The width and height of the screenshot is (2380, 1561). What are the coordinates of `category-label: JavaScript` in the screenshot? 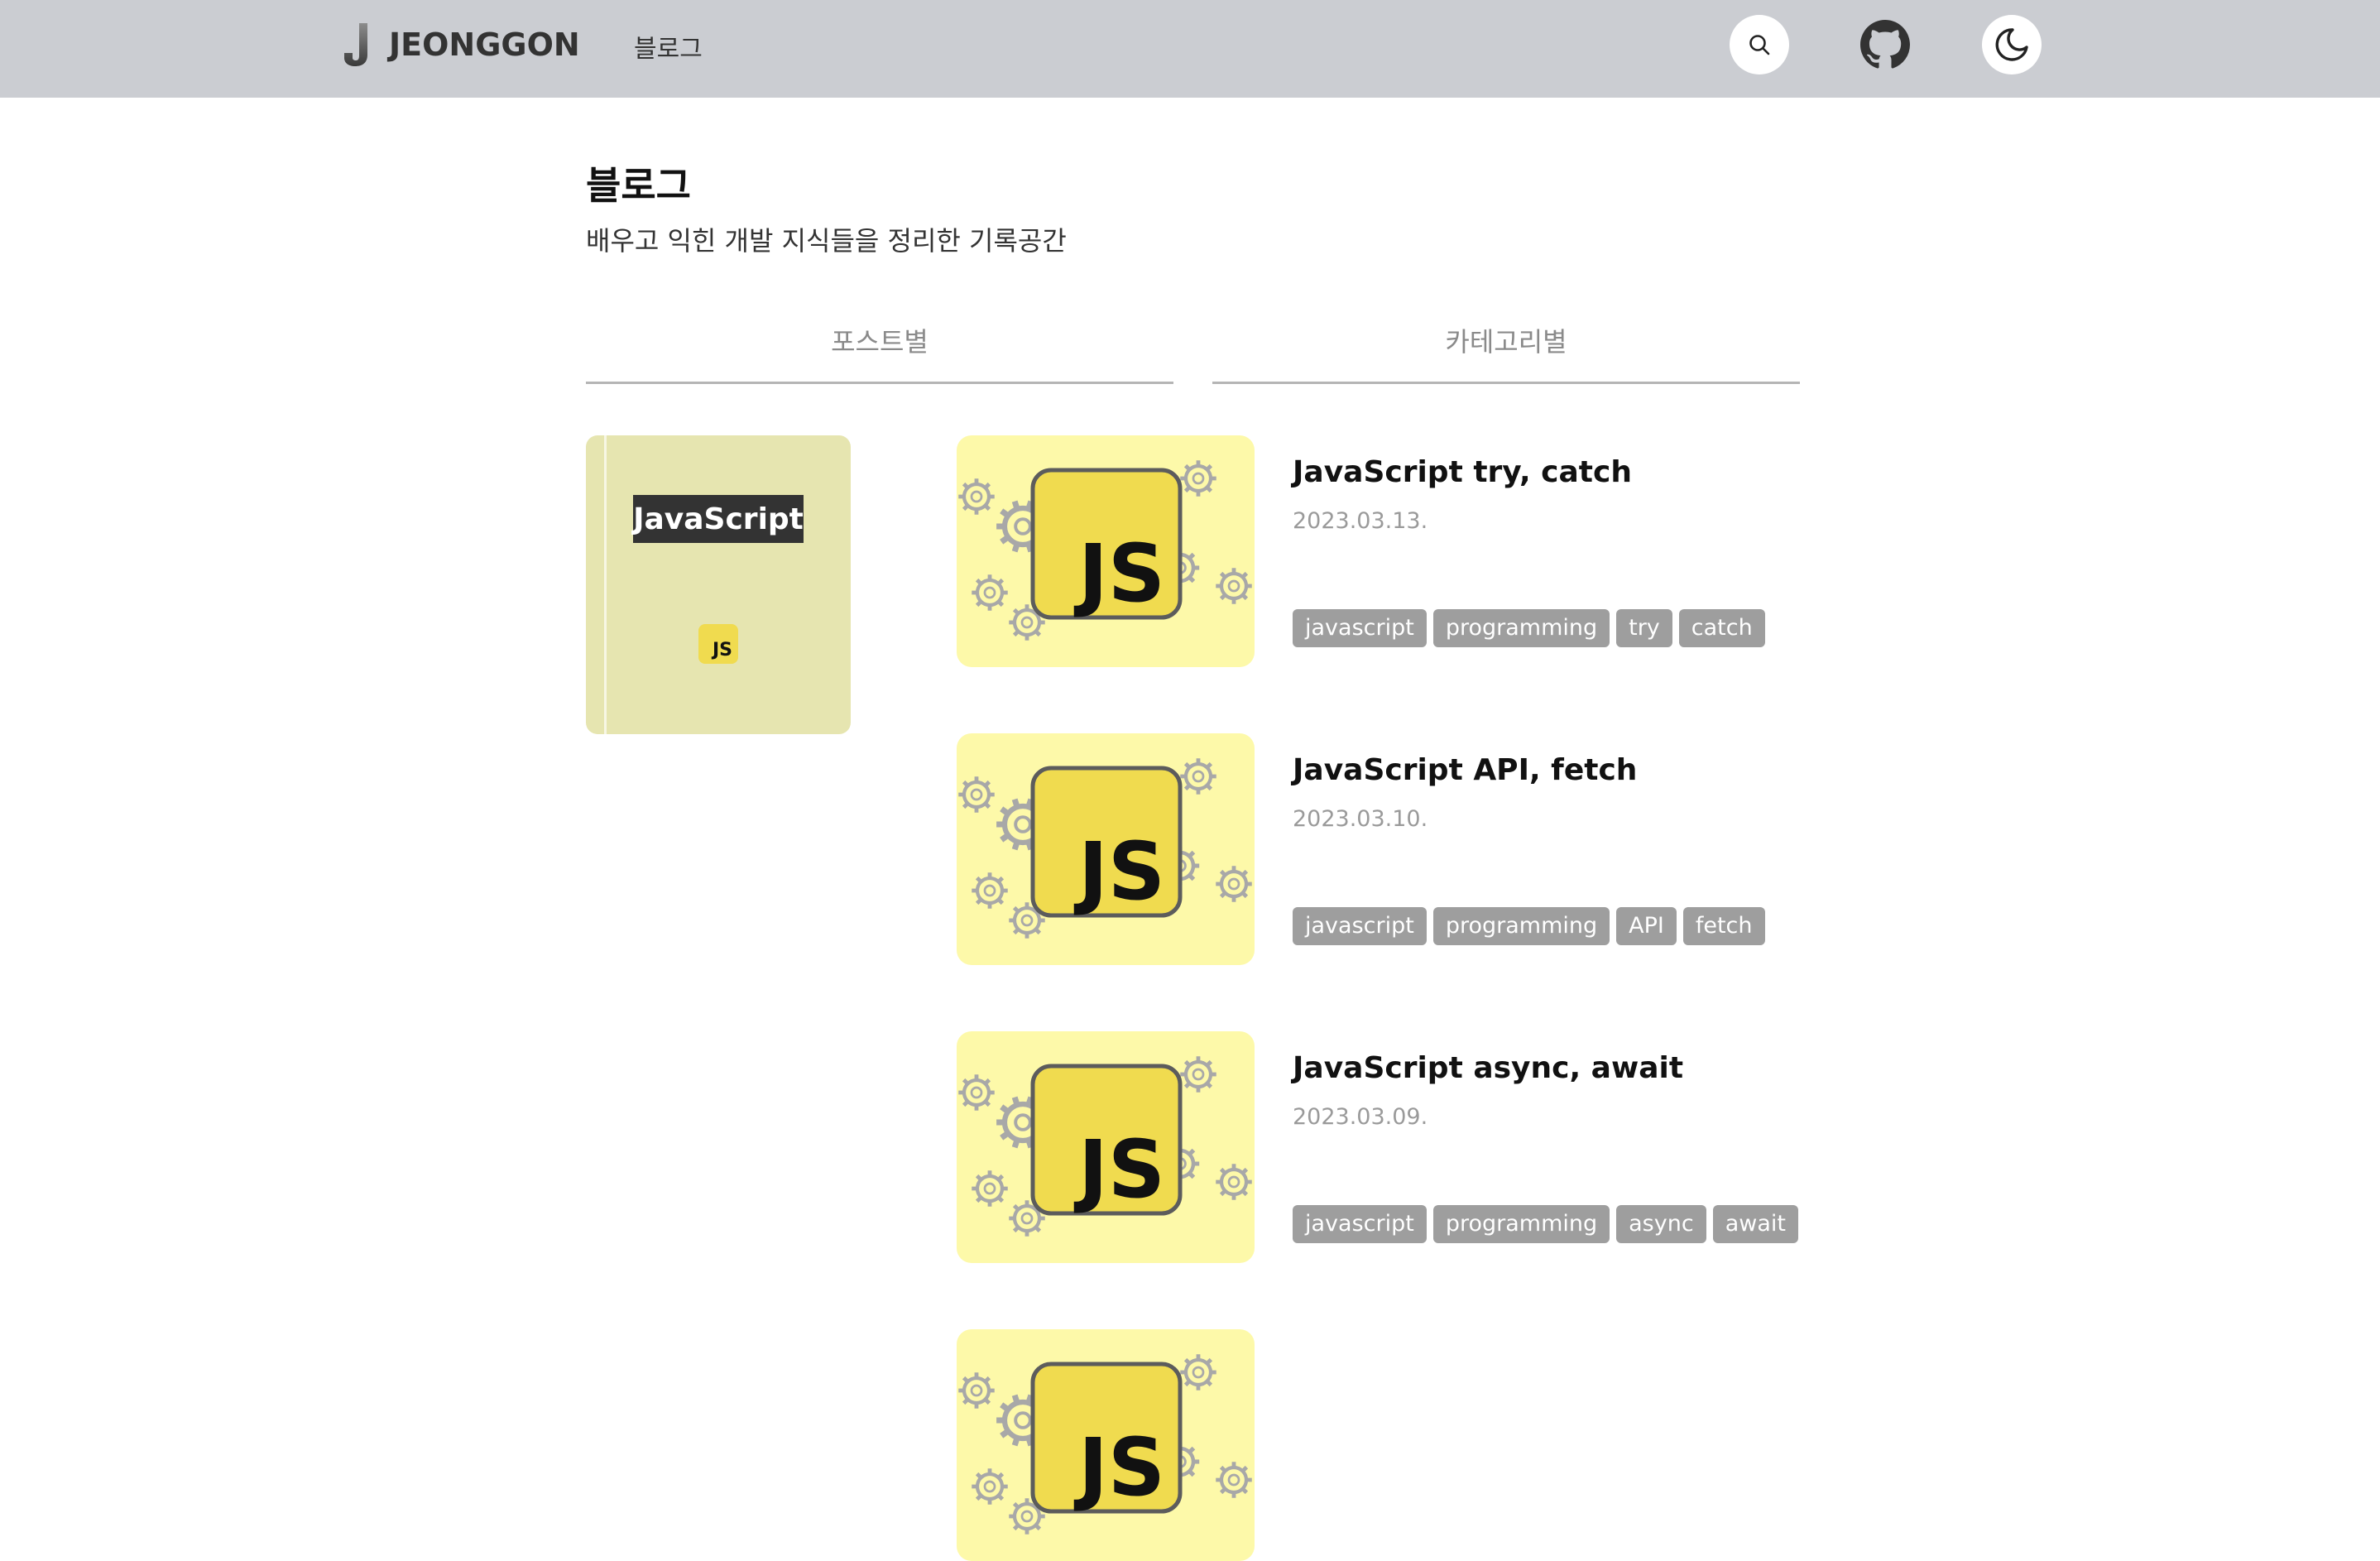 It's located at (718, 519).